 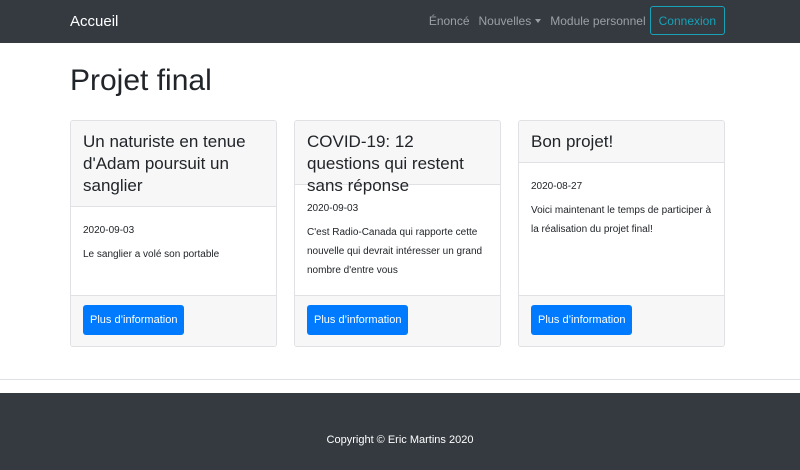 I want to click on nav-dropdown-label: Nouvelles, so click(x=505, y=20).